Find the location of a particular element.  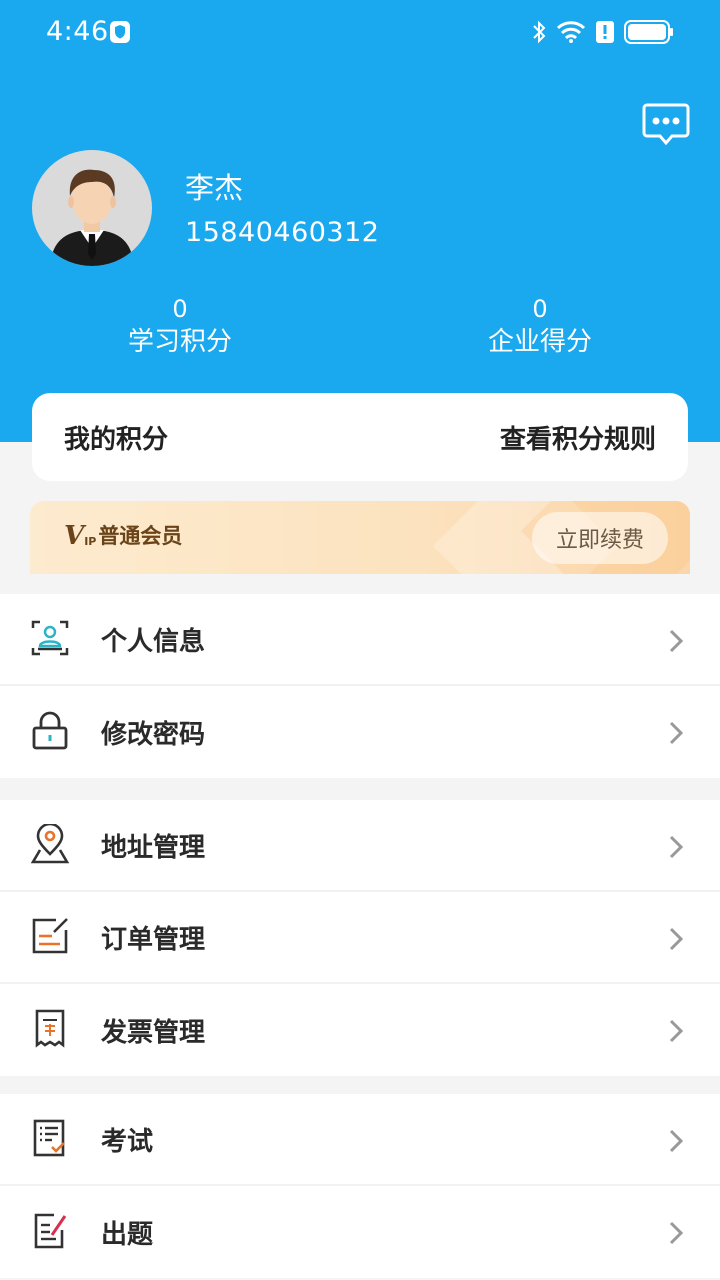

battery-icon is located at coordinates (648, 32).